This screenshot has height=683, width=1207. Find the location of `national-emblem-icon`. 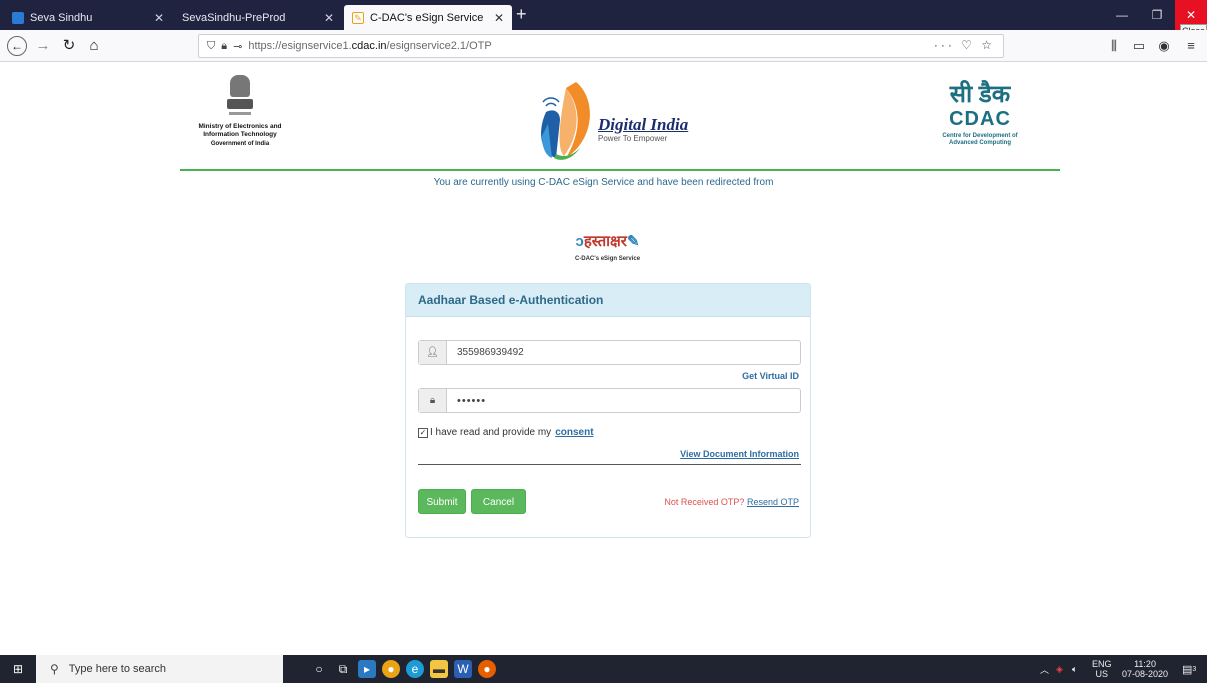

national-emblem-icon is located at coordinates (240, 97).